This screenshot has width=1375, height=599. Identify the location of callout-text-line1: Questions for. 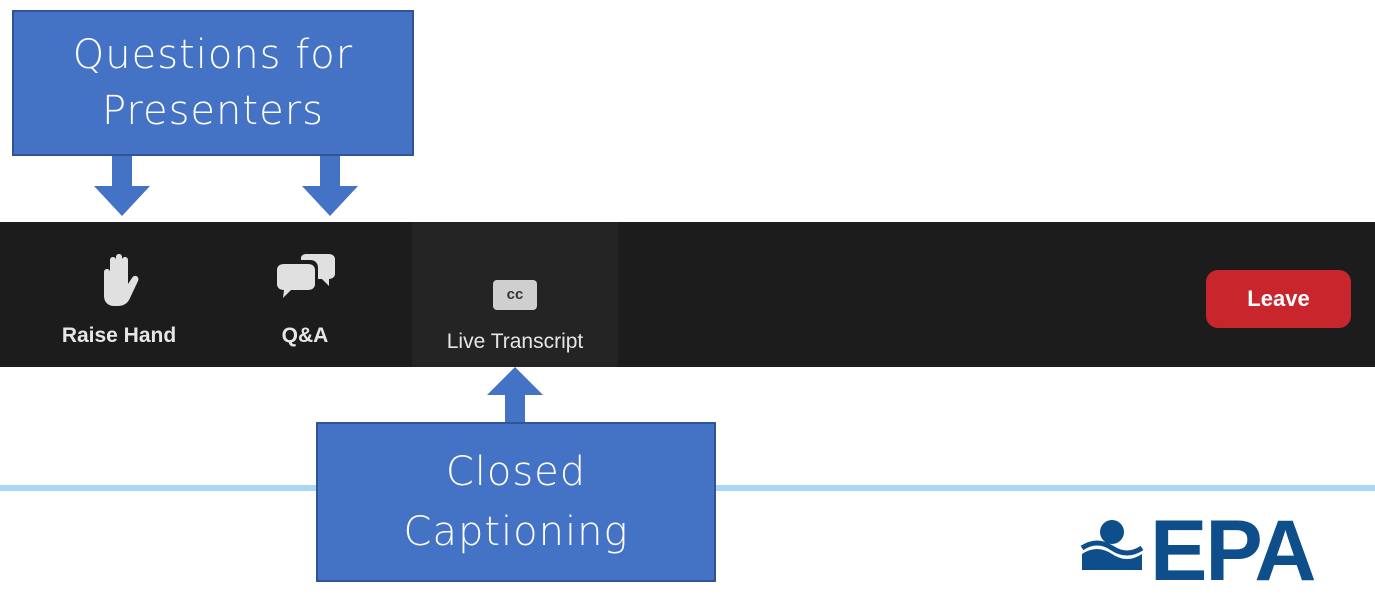
(213, 55).